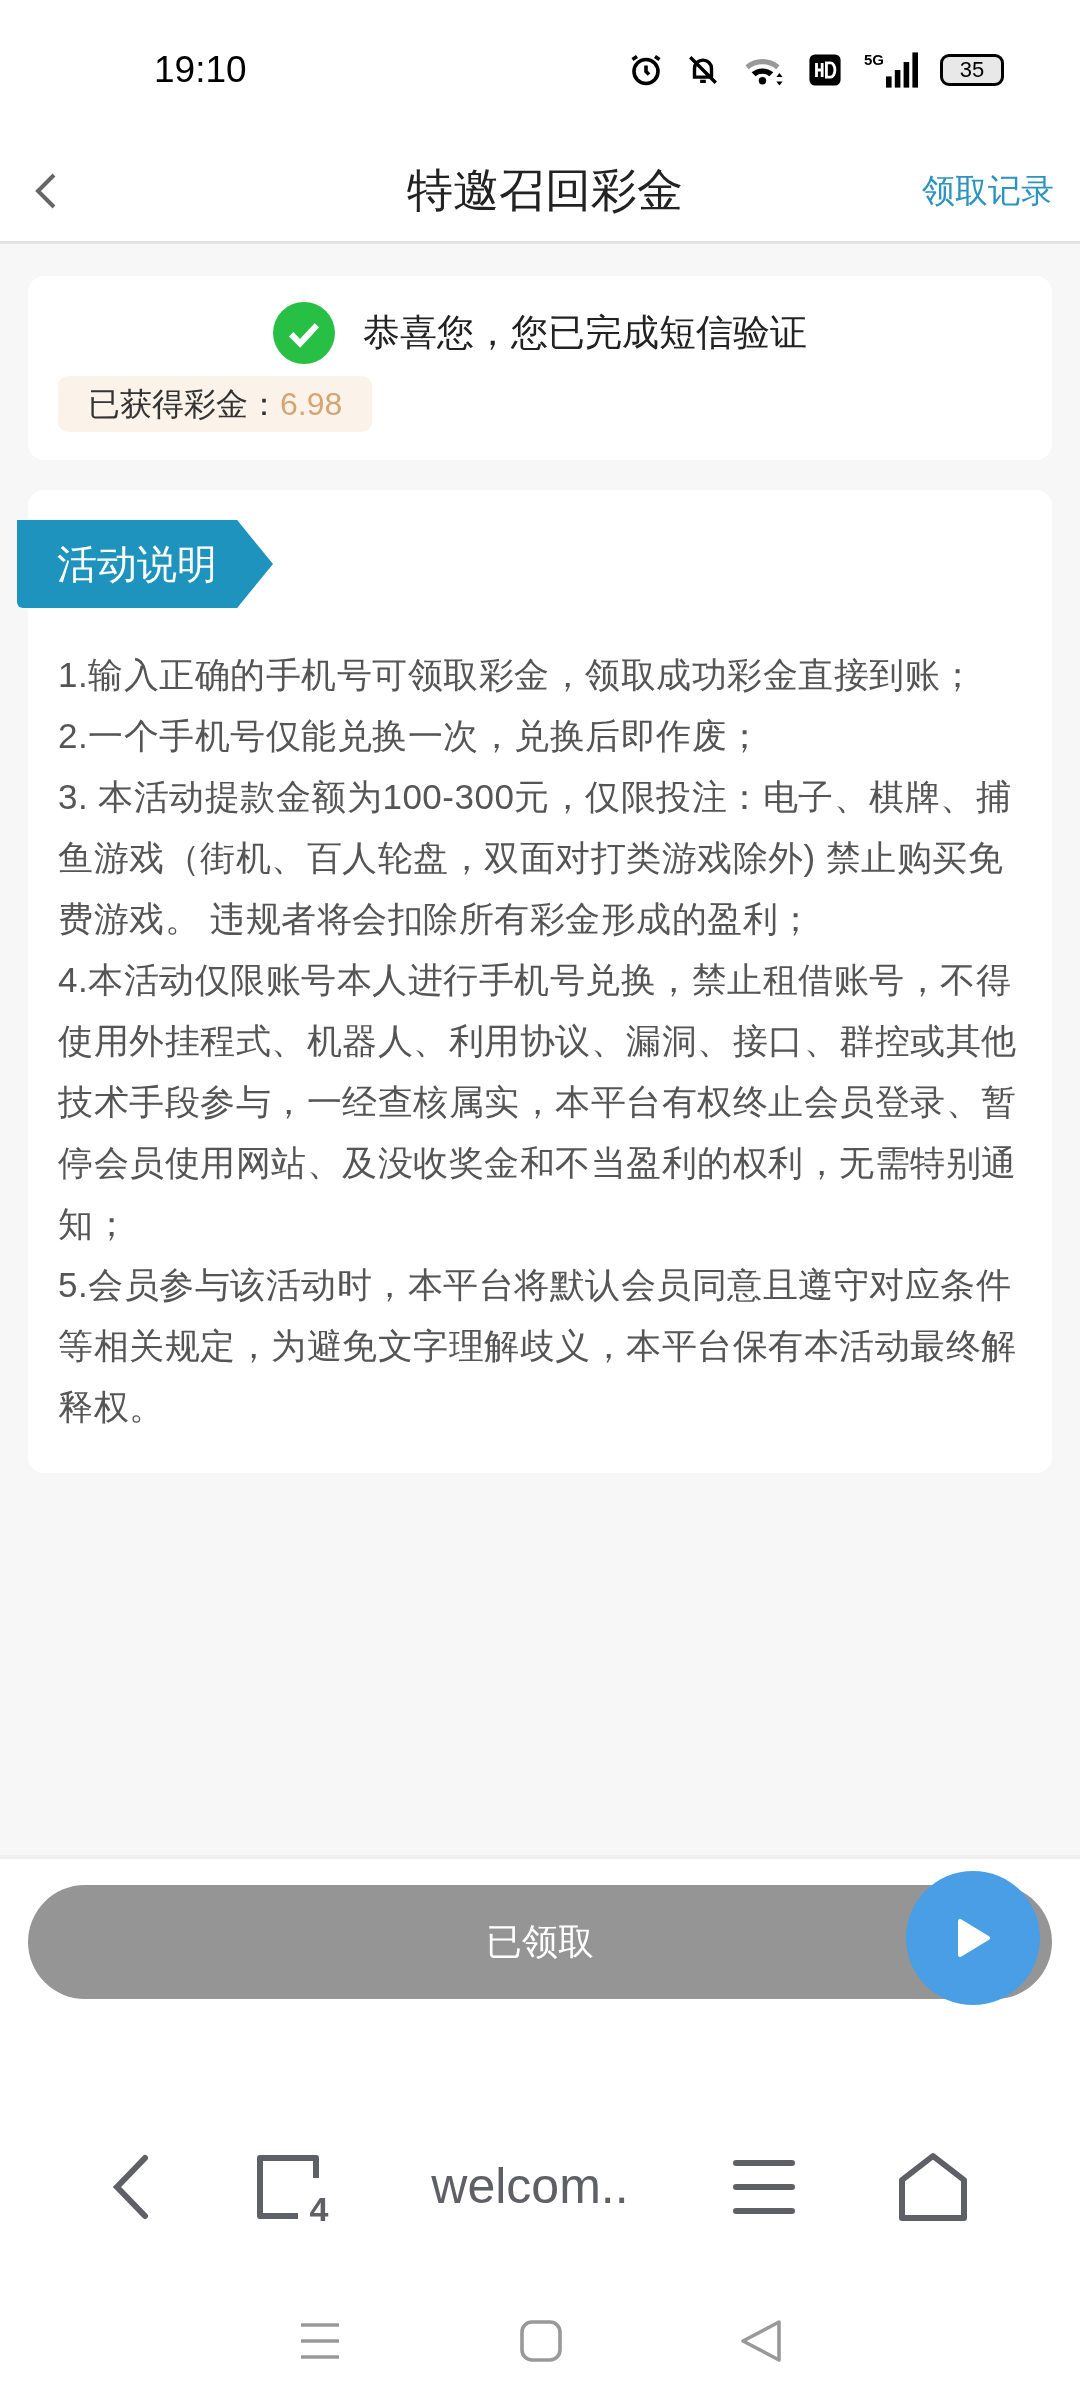 The image size is (1080, 2400). I want to click on rule-text: 1.输入正确的手机号可领取彩金，领取成功彩金直接到账；, so click(517, 675).